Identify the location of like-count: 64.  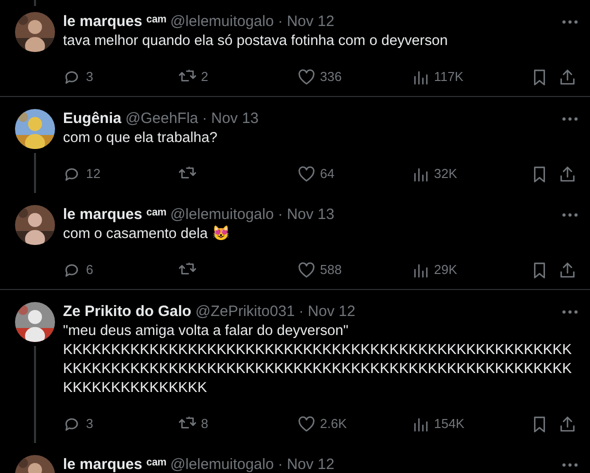
(327, 174).